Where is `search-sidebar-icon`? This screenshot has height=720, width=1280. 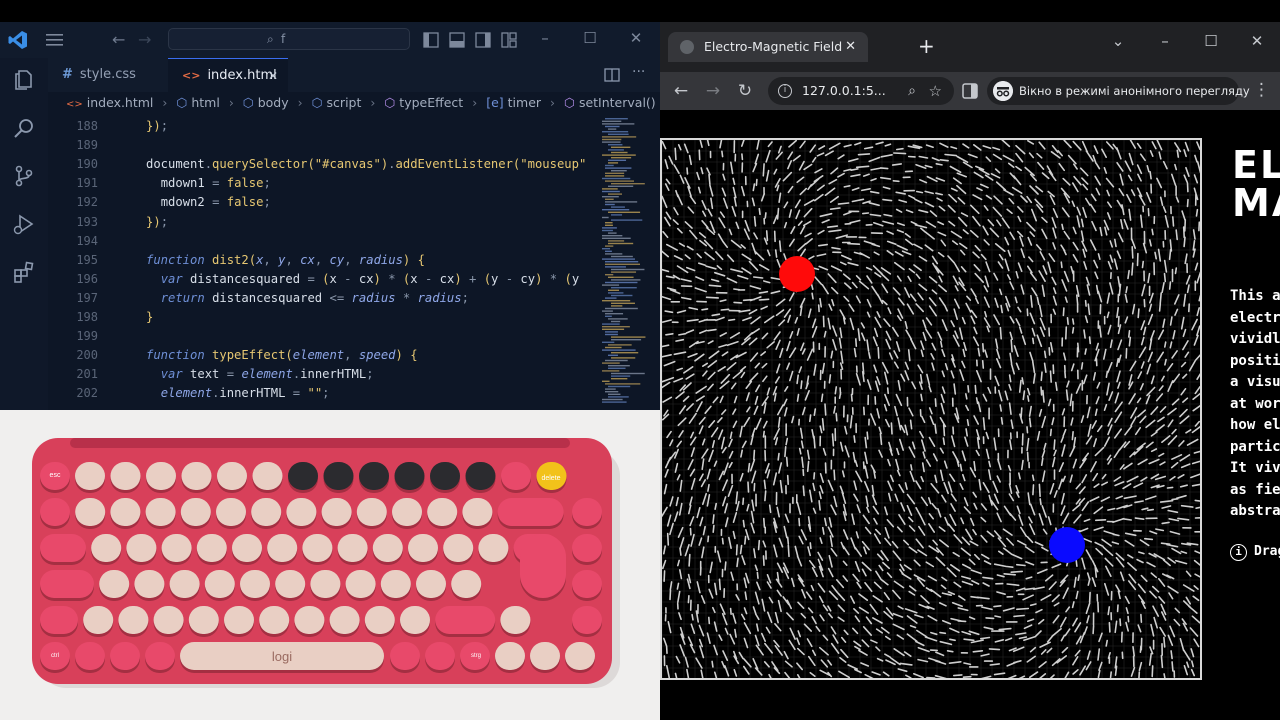
search-sidebar-icon is located at coordinates (24, 128).